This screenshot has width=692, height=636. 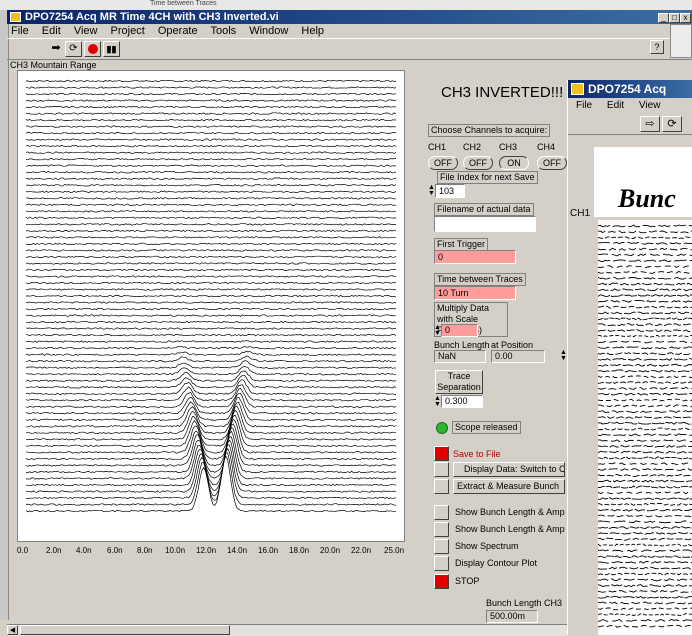 What do you see at coordinates (524, 603) in the screenshot?
I see `bunch-length-ch3-label: Bunch Length CH3` at bounding box center [524, 603].